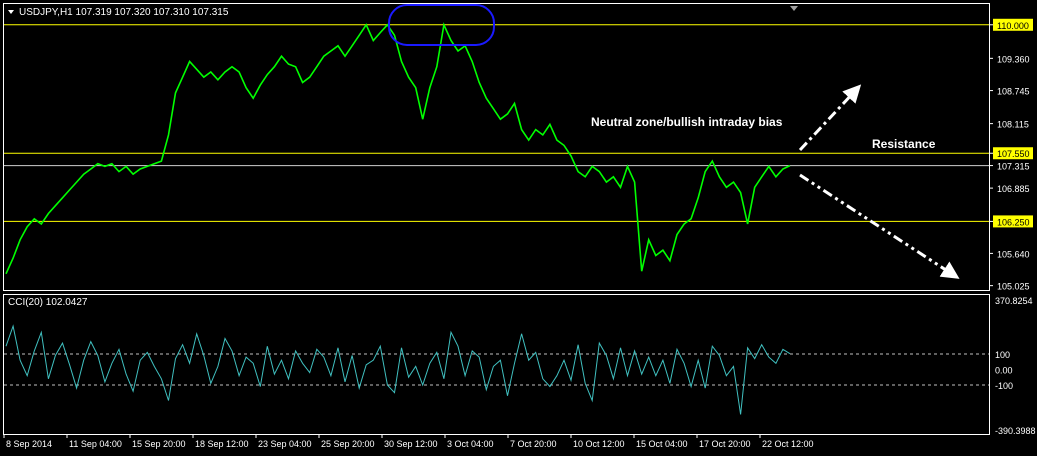  I want to click on price-tick-label: 105.025, so click(1013, 287).